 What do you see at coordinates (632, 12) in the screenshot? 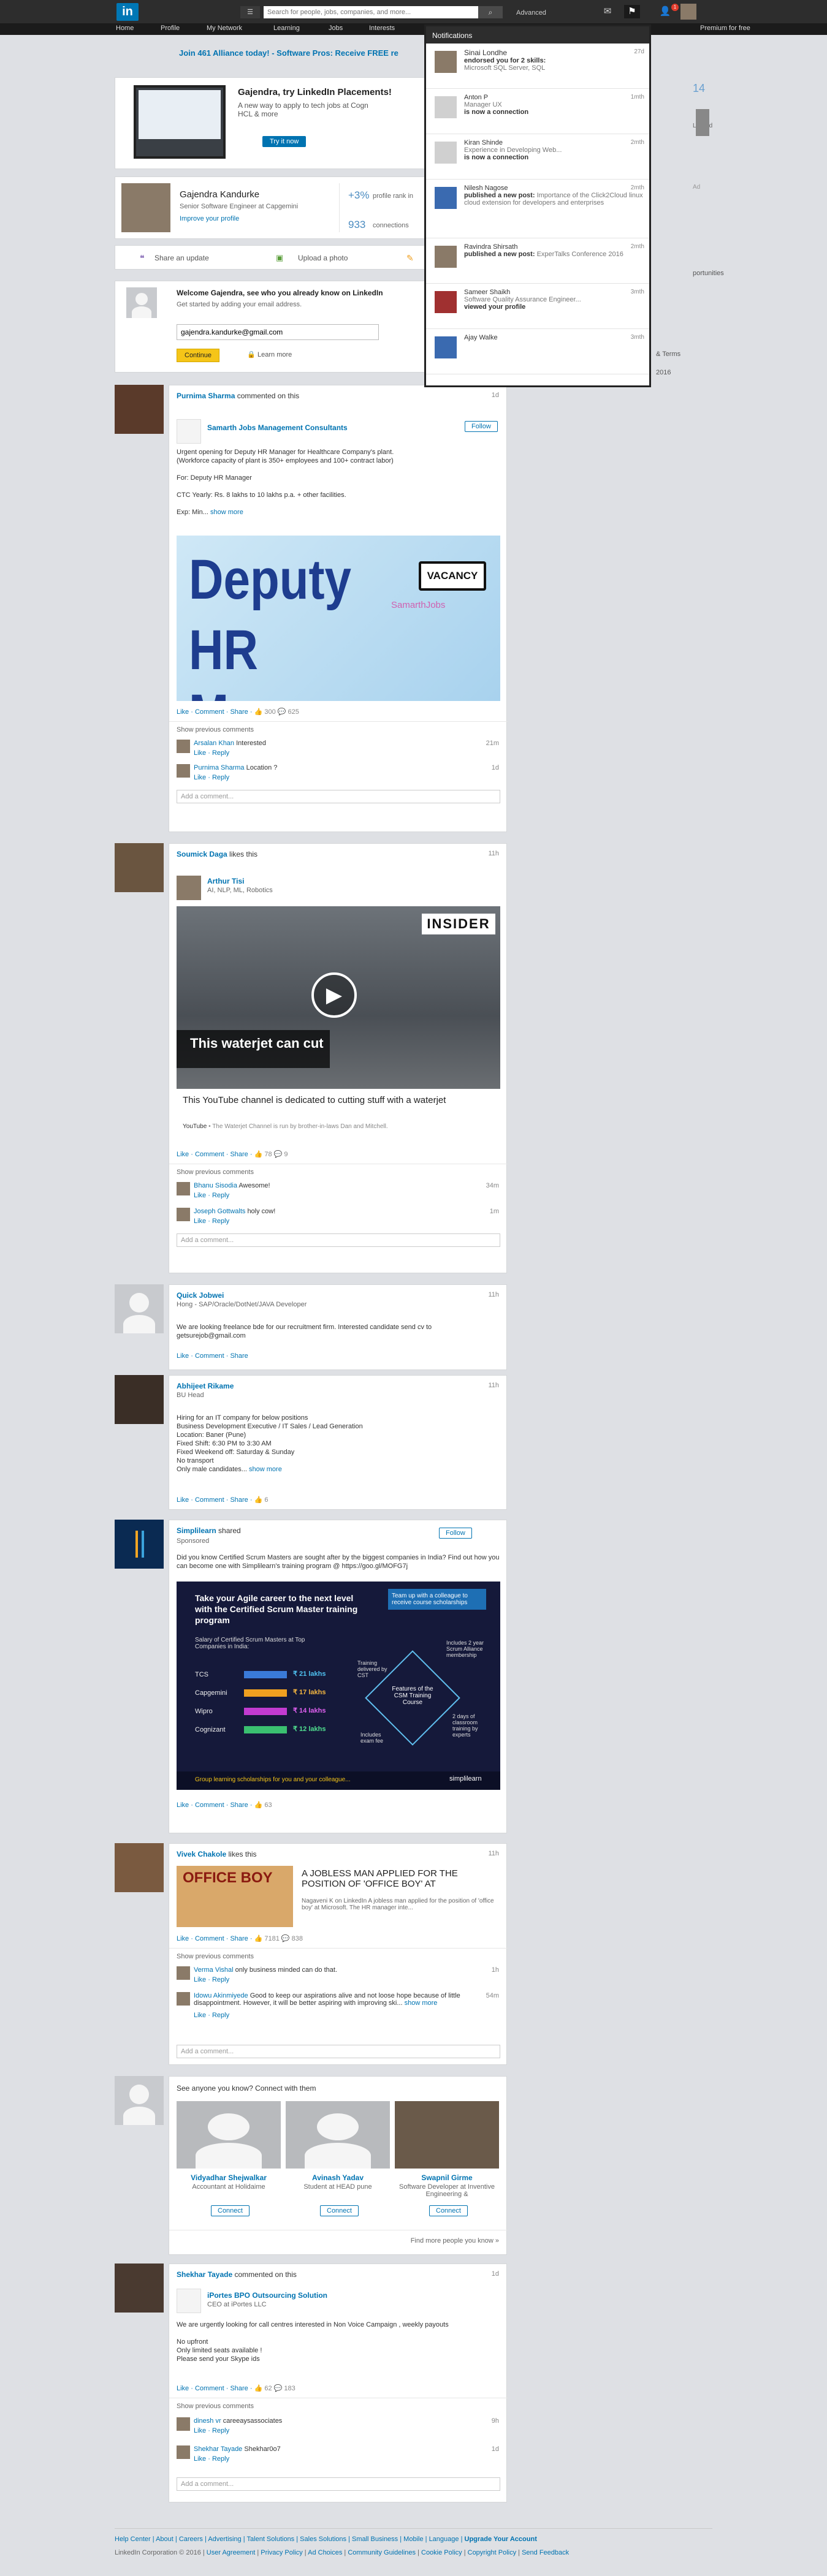
I see `notifications-flag-icon: ⚑` at bounding box center [632, 12].